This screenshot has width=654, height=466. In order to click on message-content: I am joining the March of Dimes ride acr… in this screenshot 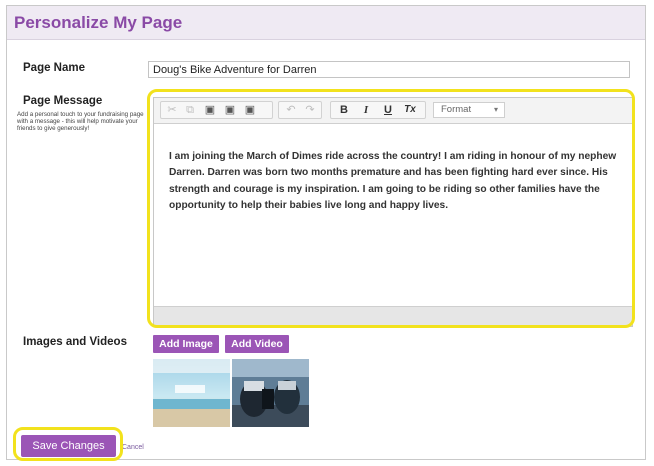, I will do `click(398, 182)`.